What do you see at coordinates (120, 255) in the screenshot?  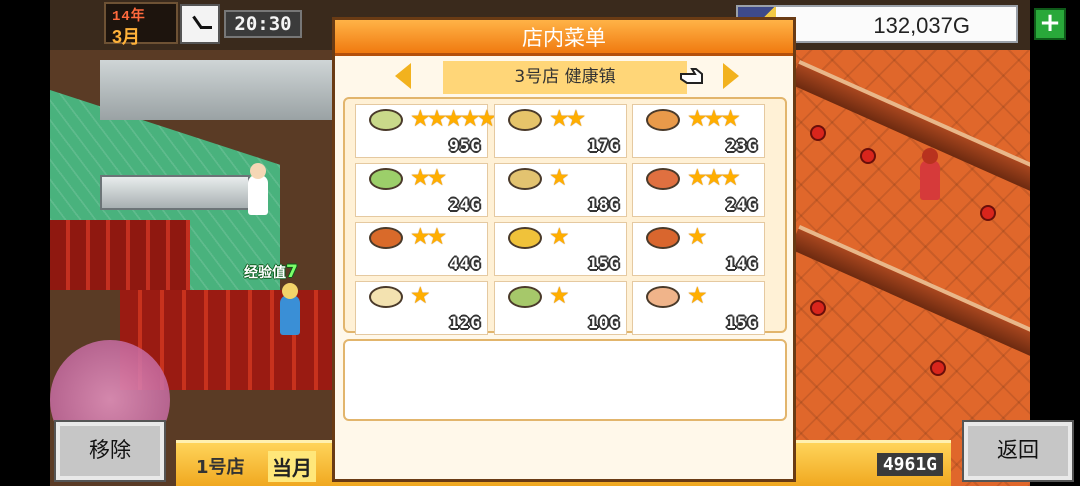 I see `scene-red-wall-left` at bounding box center [120, 255].